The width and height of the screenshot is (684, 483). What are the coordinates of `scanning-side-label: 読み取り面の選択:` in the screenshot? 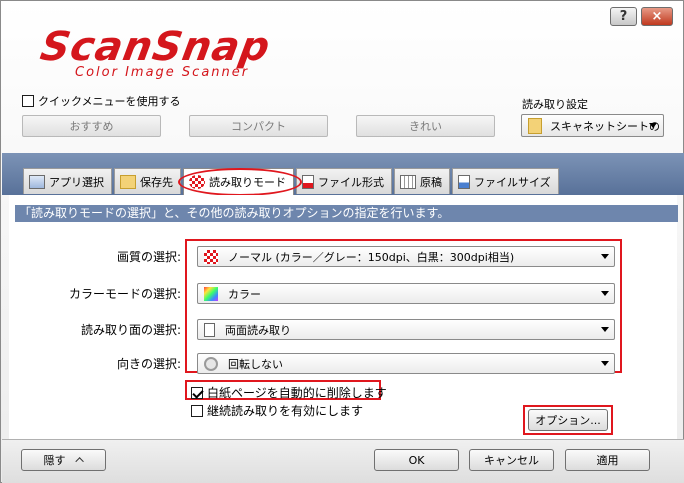 It's located at (130, 330).